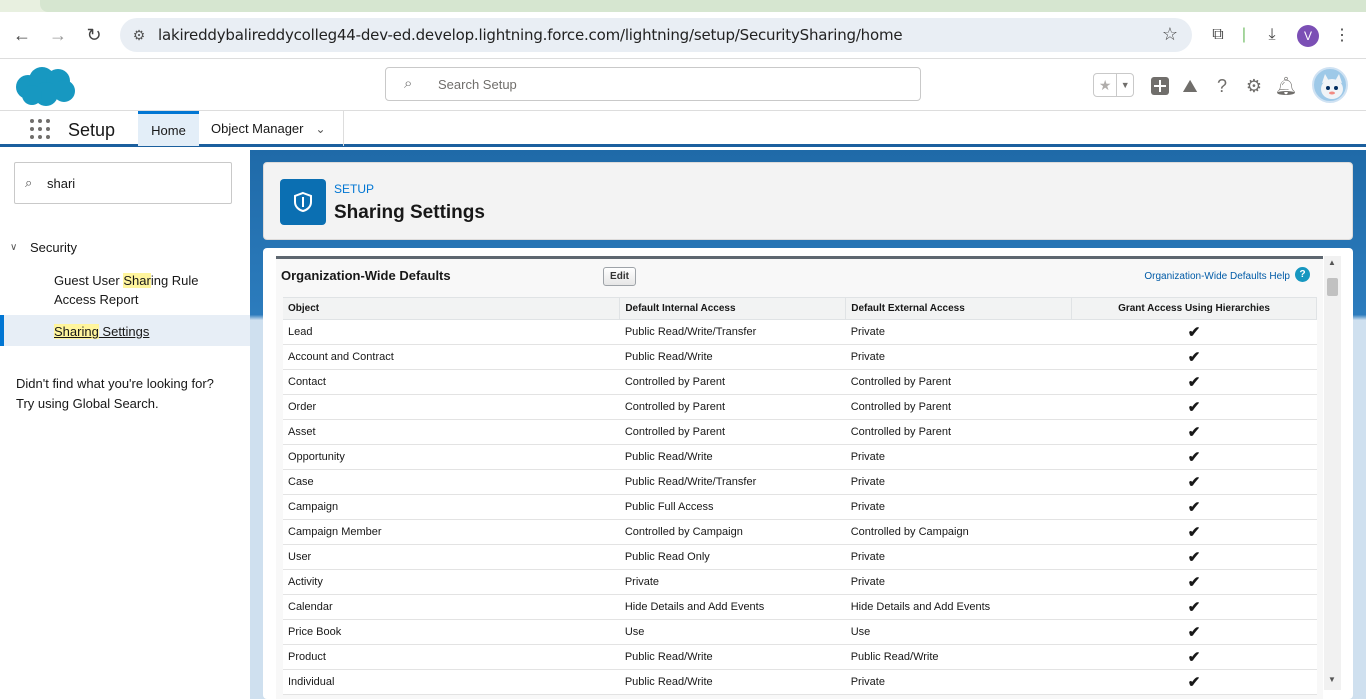 This screenshot has width=1366, height=699. I want to click on tree-section-security: ∨ Security, so click(43, 247).